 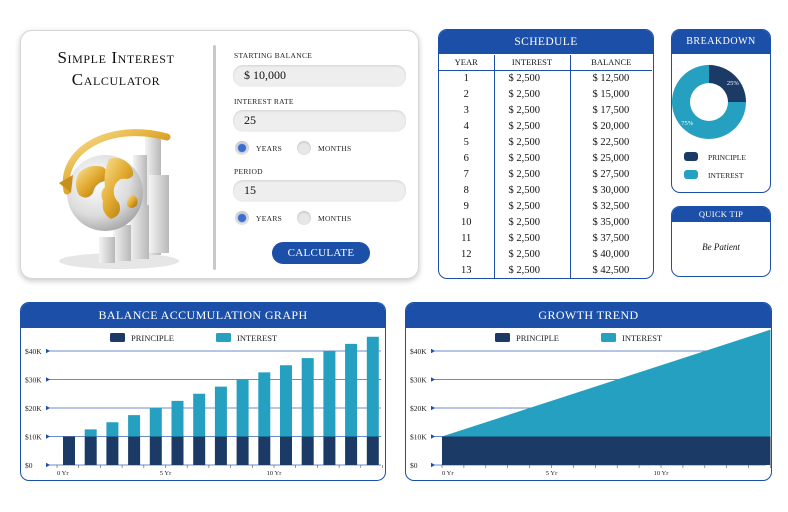 I want to click on y-tick-label: $0, so click(x=414, y=465).